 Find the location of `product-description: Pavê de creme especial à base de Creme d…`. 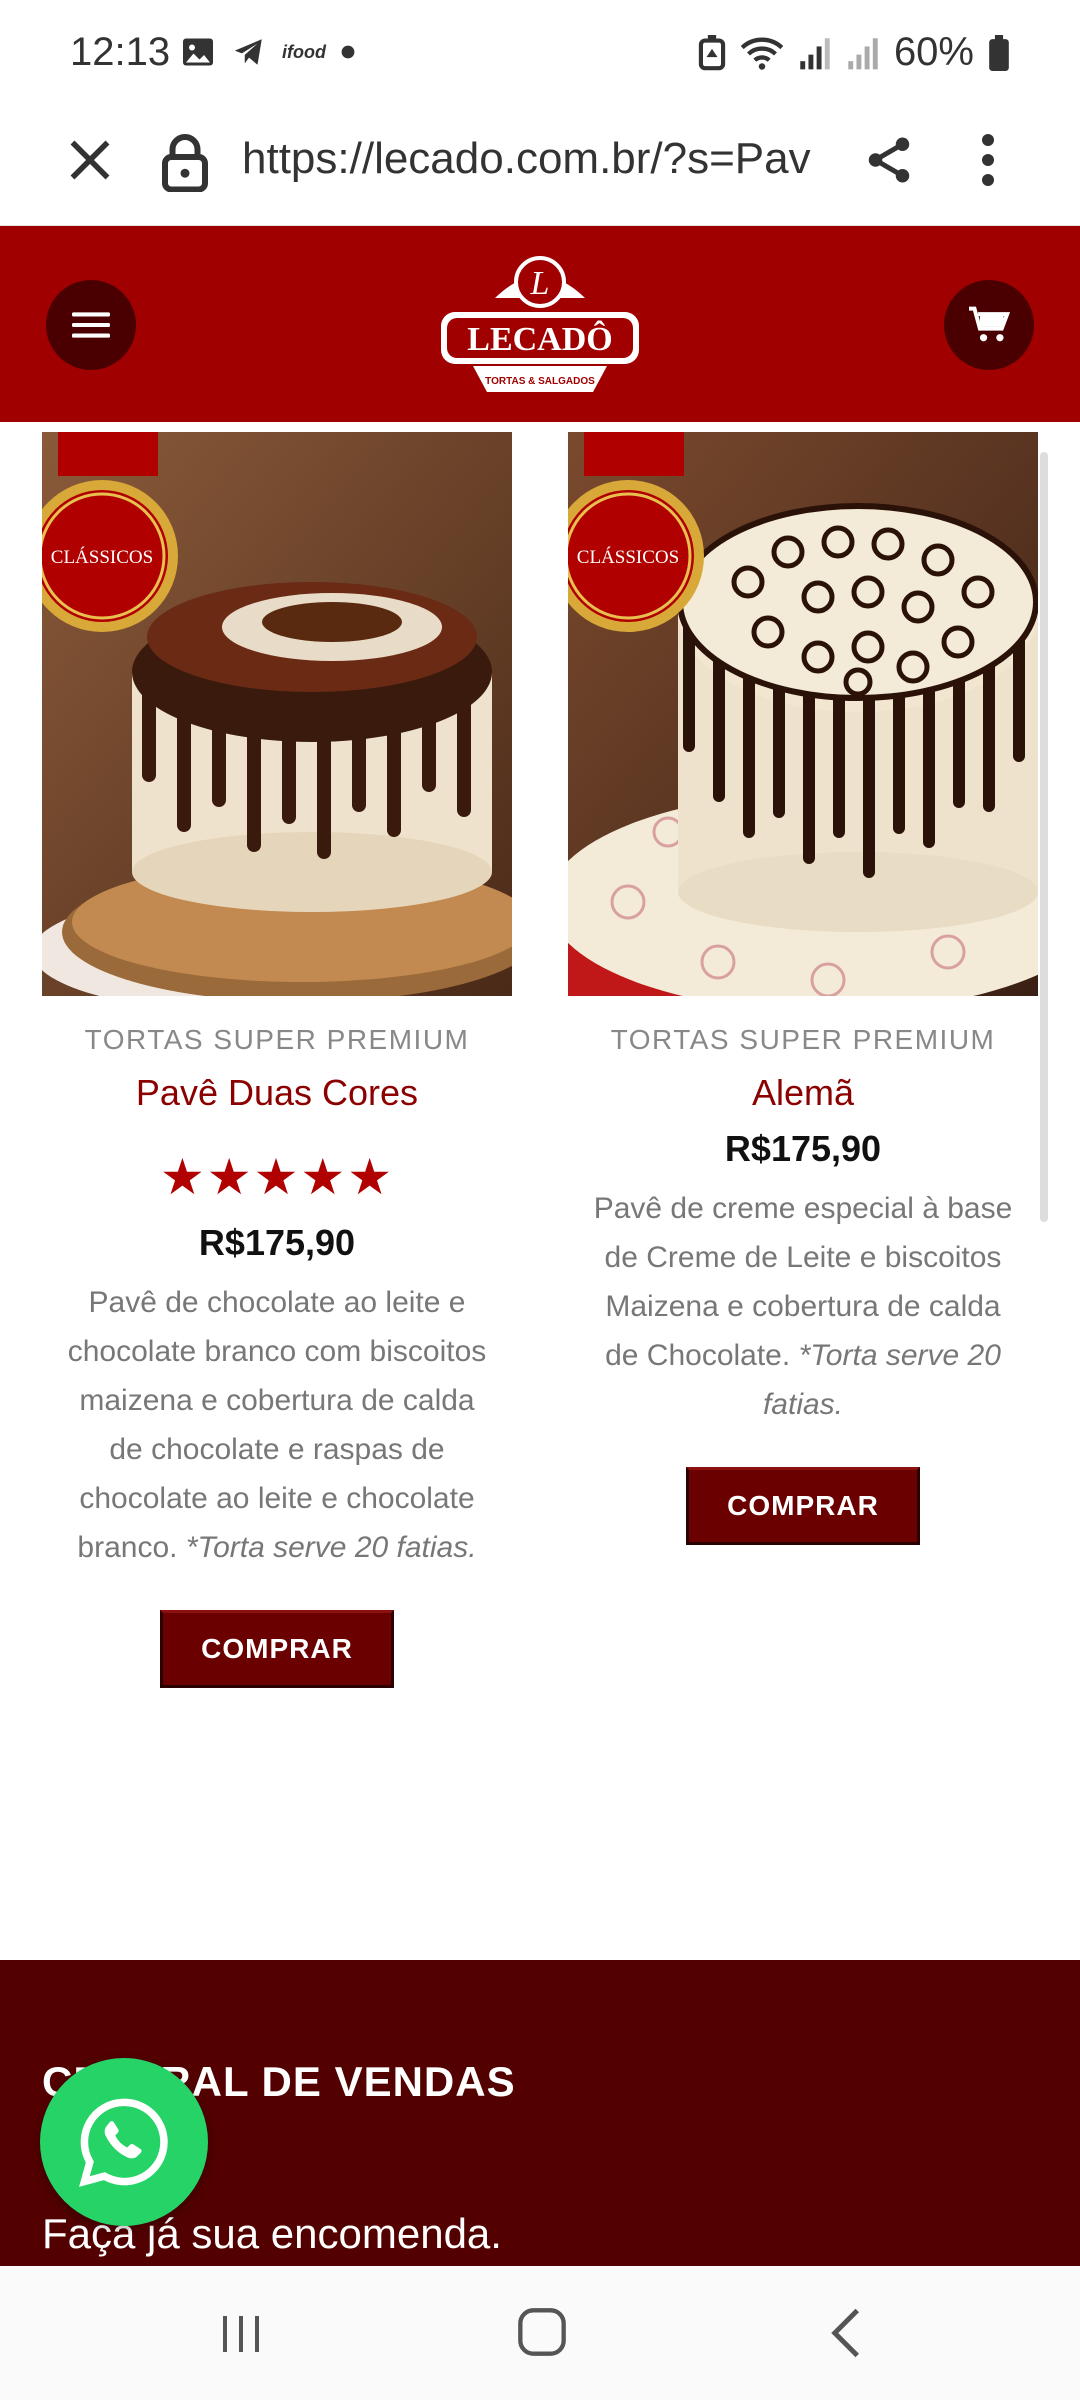

product-description: Pavê de creme especial à base de Creme d… is located at coordinates (803, 1306).